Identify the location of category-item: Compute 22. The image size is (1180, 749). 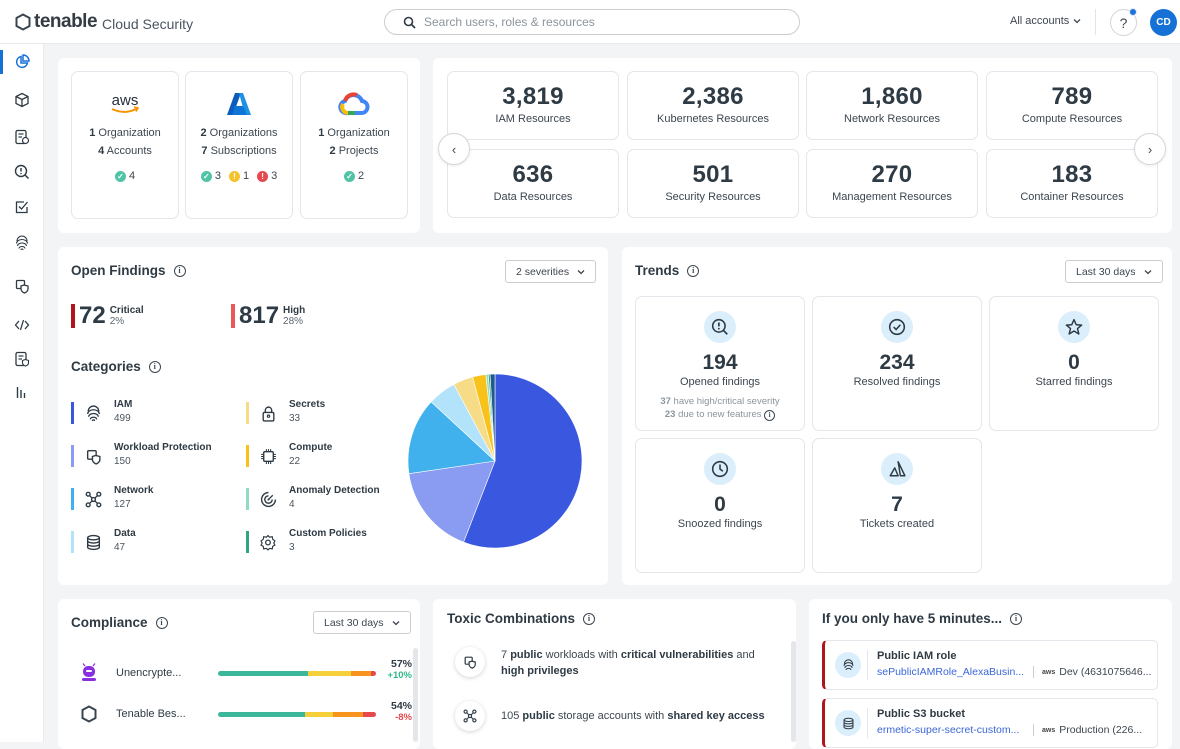
(289, 457).